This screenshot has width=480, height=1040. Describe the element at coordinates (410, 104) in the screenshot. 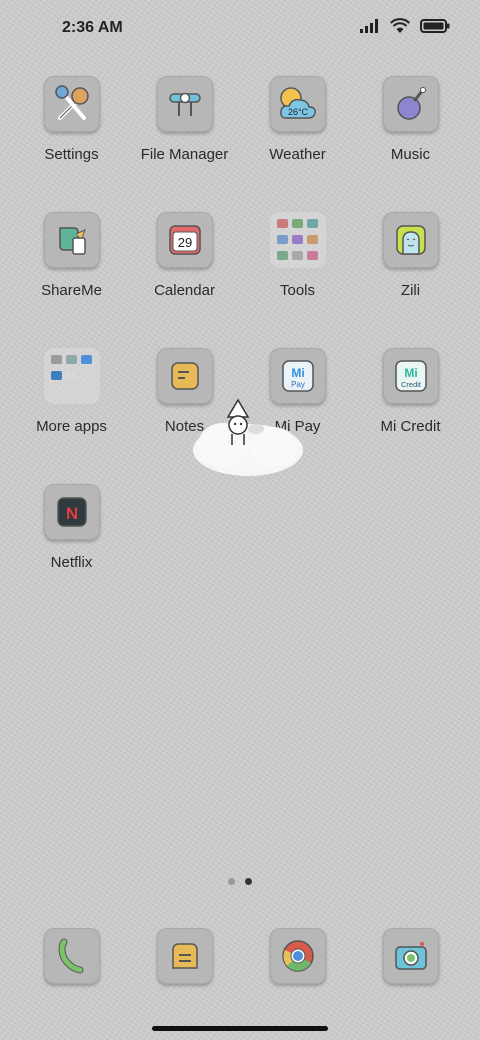

I see `music-icon` at that location.